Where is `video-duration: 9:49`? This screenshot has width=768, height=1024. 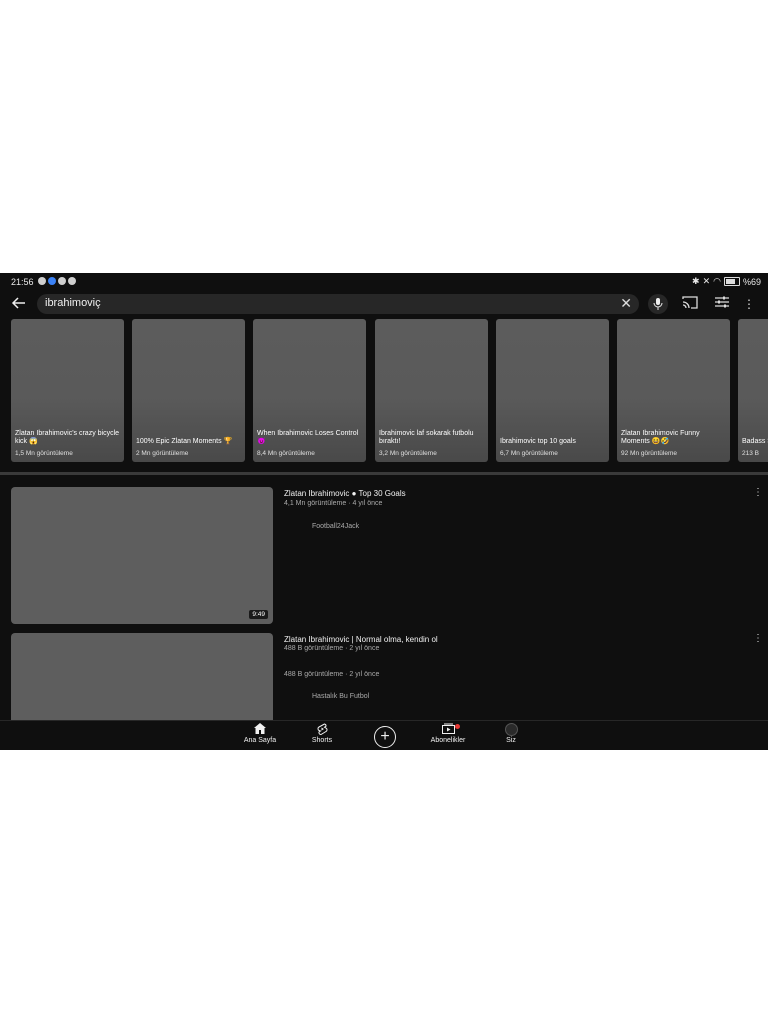 video-duration: 9:49 is located at coordinates (258, 614).